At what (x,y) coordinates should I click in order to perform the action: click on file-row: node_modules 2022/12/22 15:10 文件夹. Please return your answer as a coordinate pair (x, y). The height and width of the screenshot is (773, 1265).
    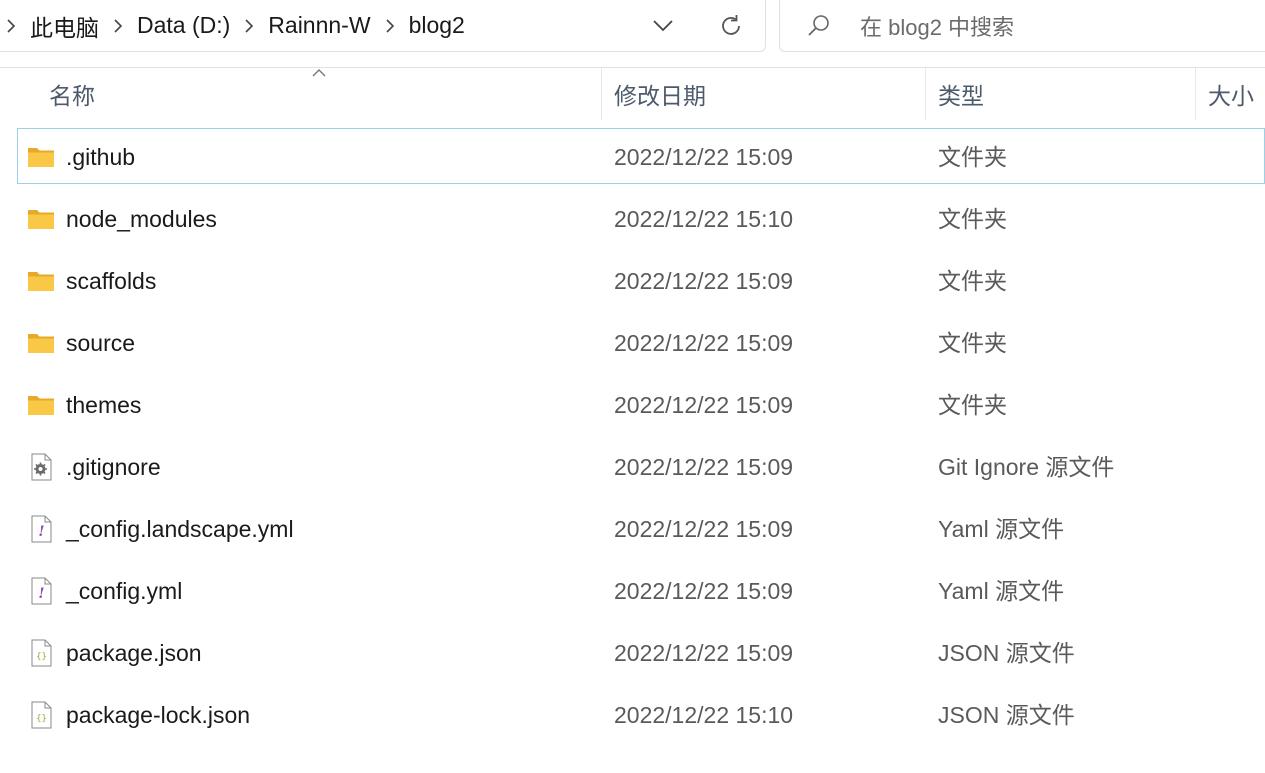
    Looking at the image, I should click on (641, 218).